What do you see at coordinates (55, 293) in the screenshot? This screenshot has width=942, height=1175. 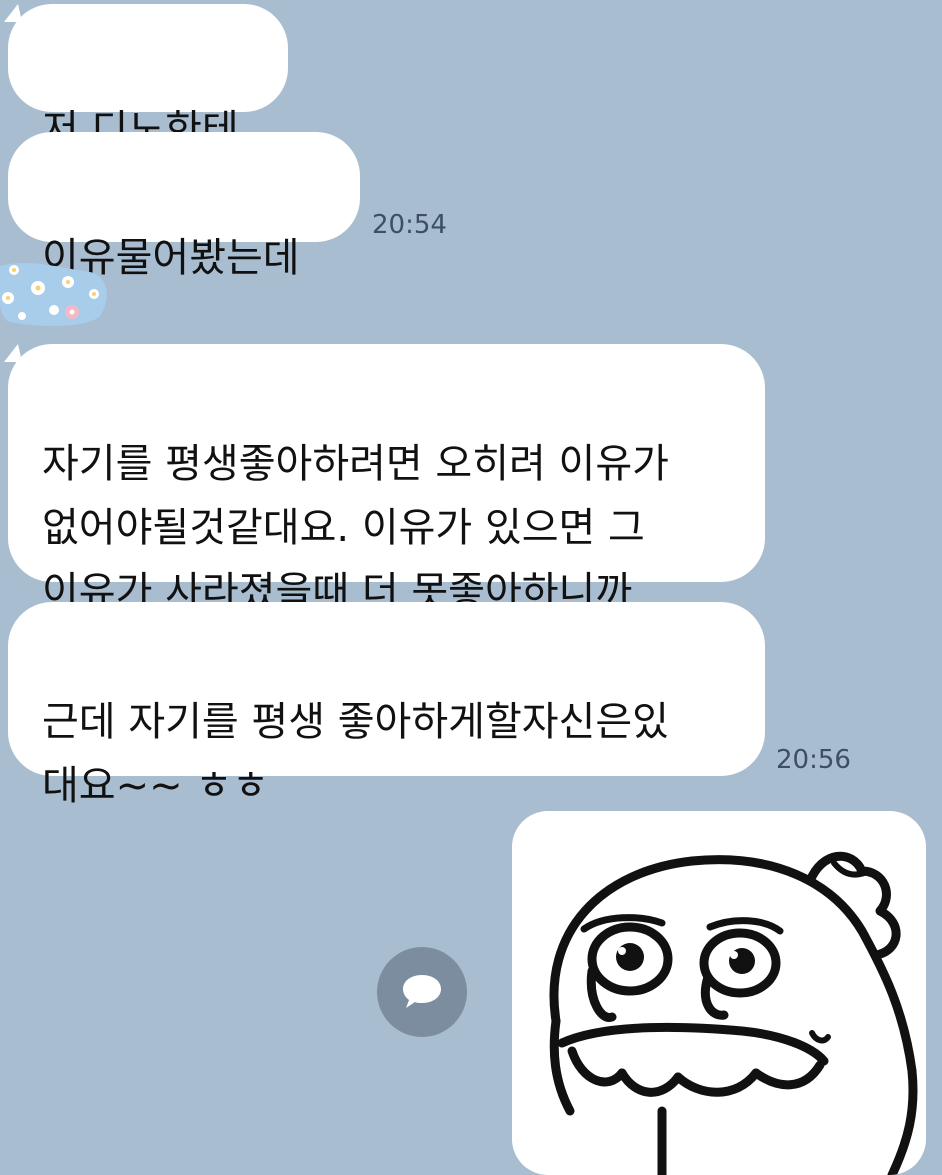 I see `flower-pattern-bubble-icon` at bounding box center [55, 293].